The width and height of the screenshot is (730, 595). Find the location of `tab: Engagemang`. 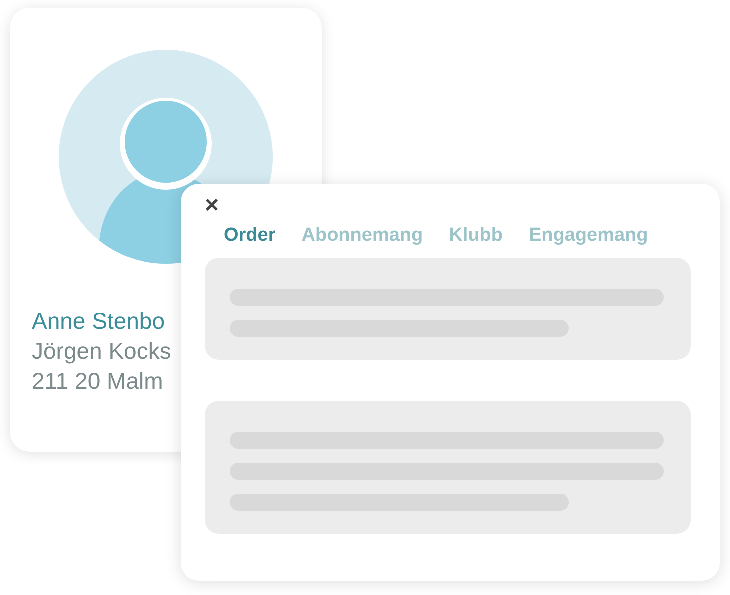

tab: Engagemang is located at coordinates (588, 236).